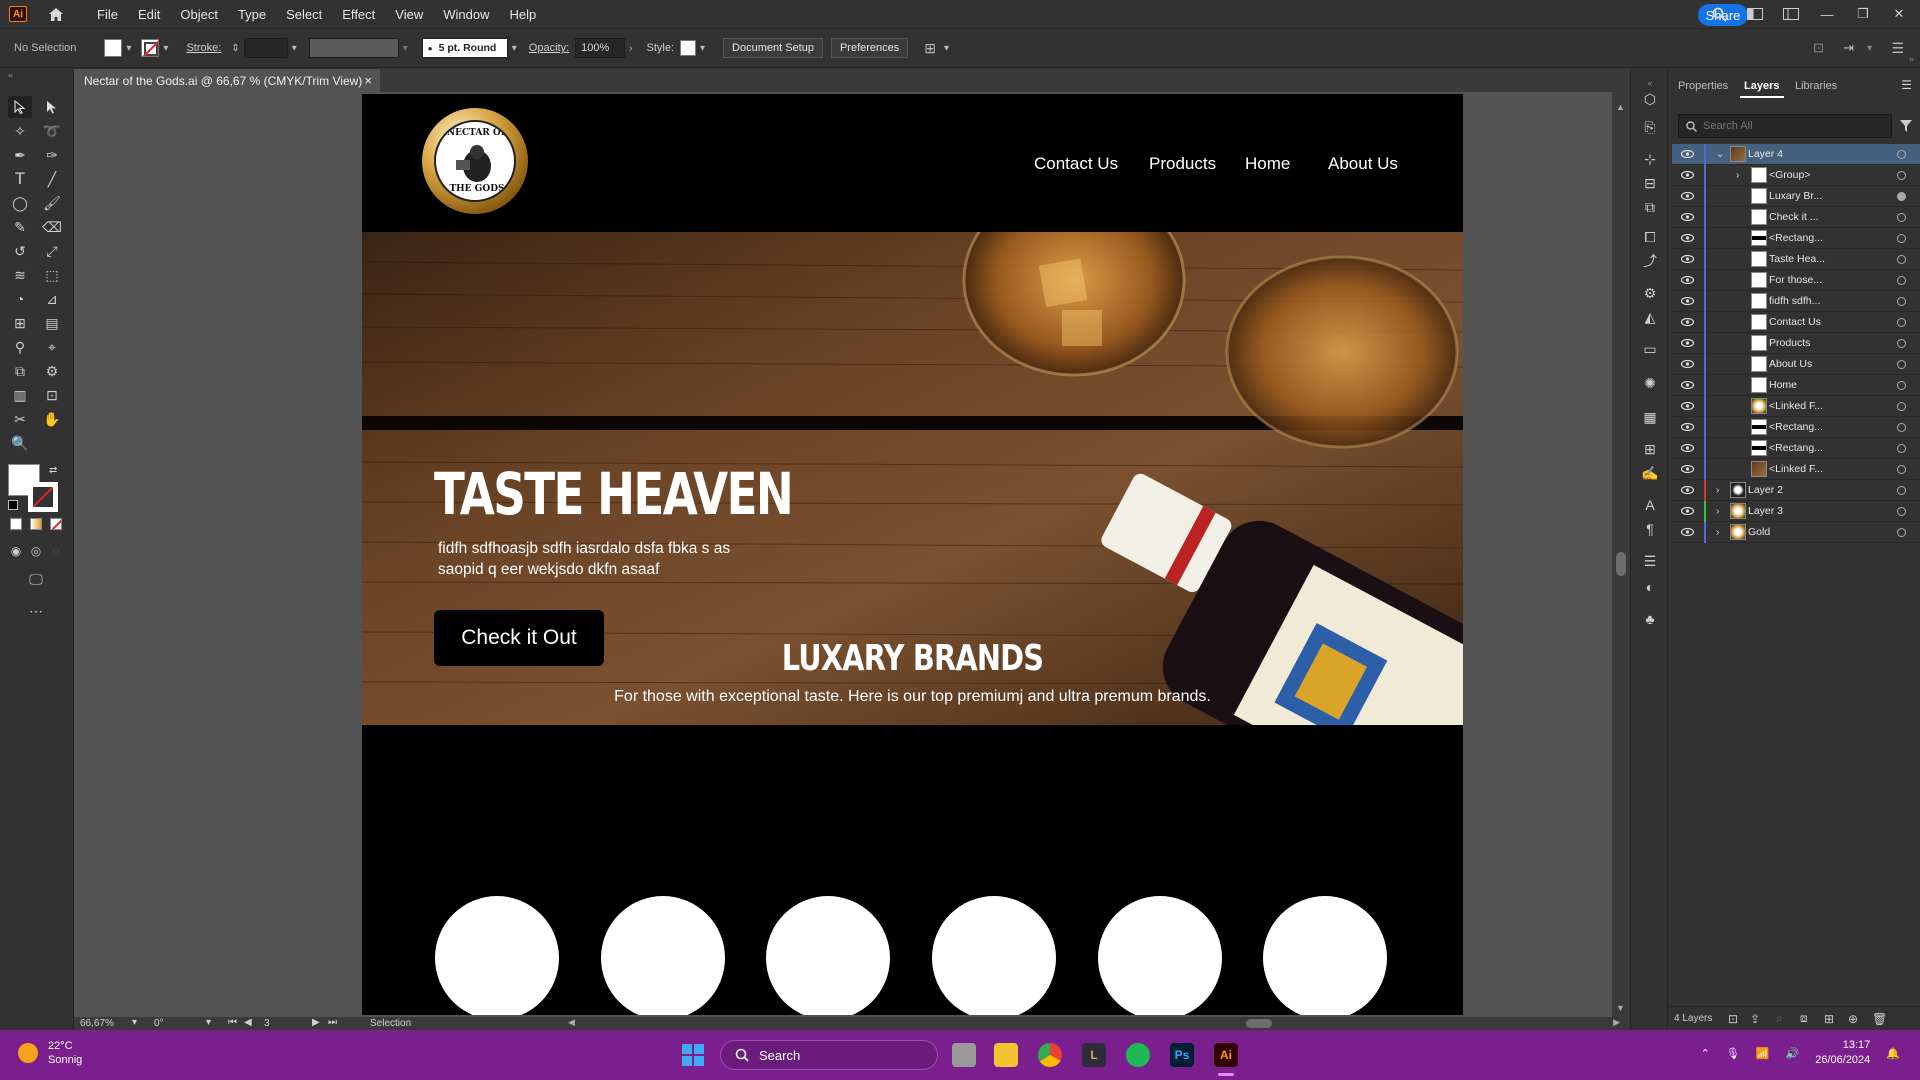 This screenshot has height=1080, width=1920. I want to click on tab-libraries: Libraries, so click(1816, 86).